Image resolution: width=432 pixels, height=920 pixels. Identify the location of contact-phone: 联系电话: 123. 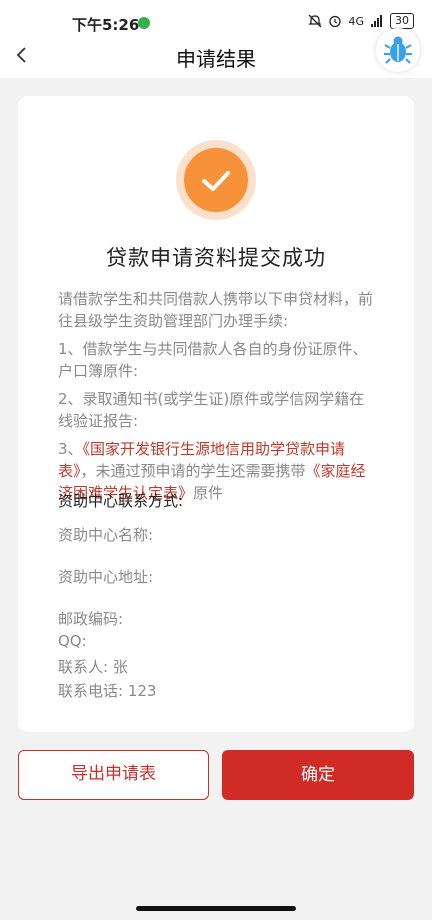
(107, 691).